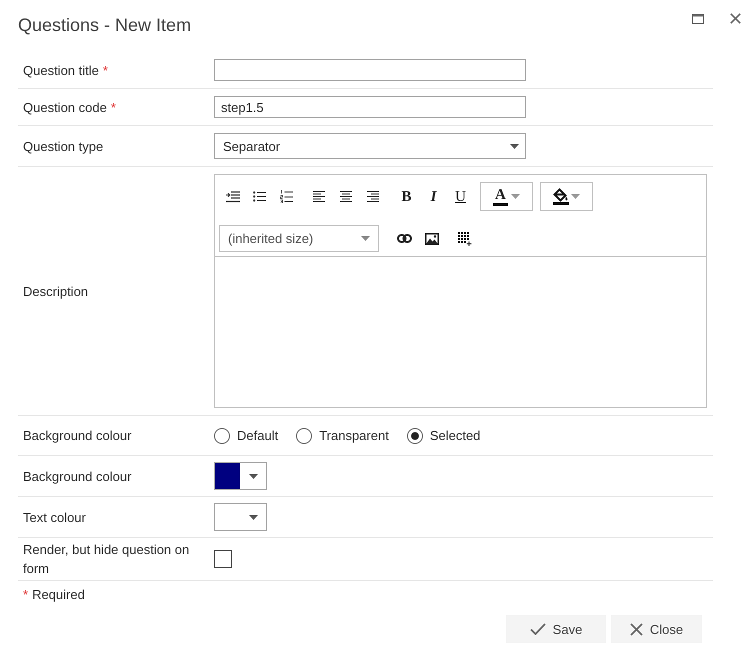 This screenshot has height=647, width=756. I want to click on required-note: Required, so click(58, 594).